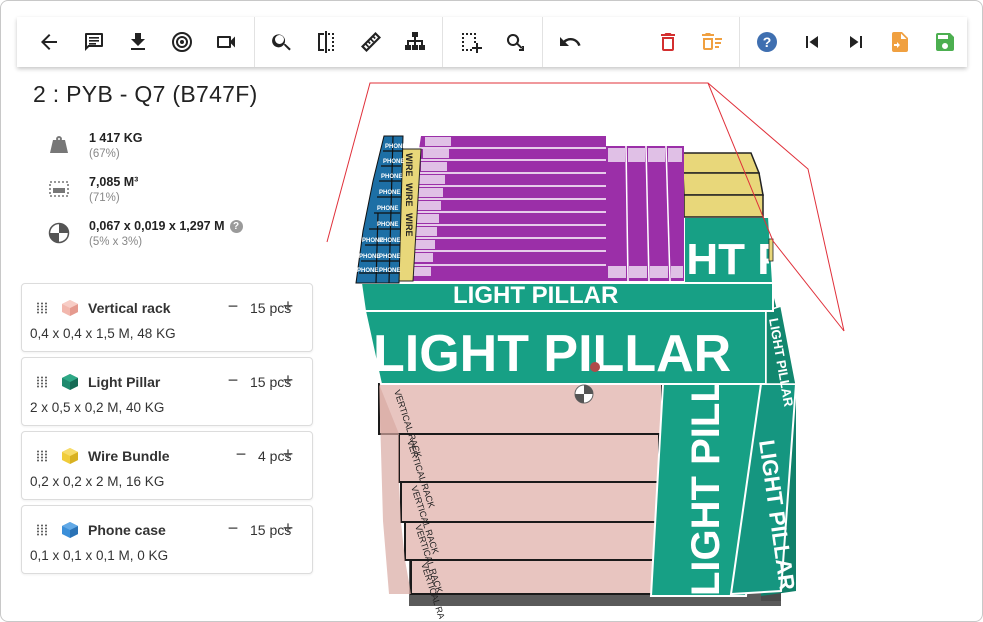  I want to click on wire-bundle-purple-layer, so click(541, 209).